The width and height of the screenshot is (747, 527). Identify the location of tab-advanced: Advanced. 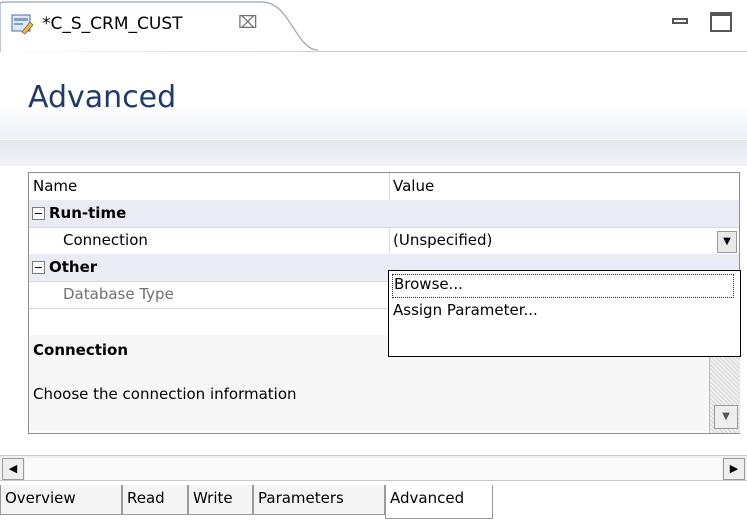
(439, 502).